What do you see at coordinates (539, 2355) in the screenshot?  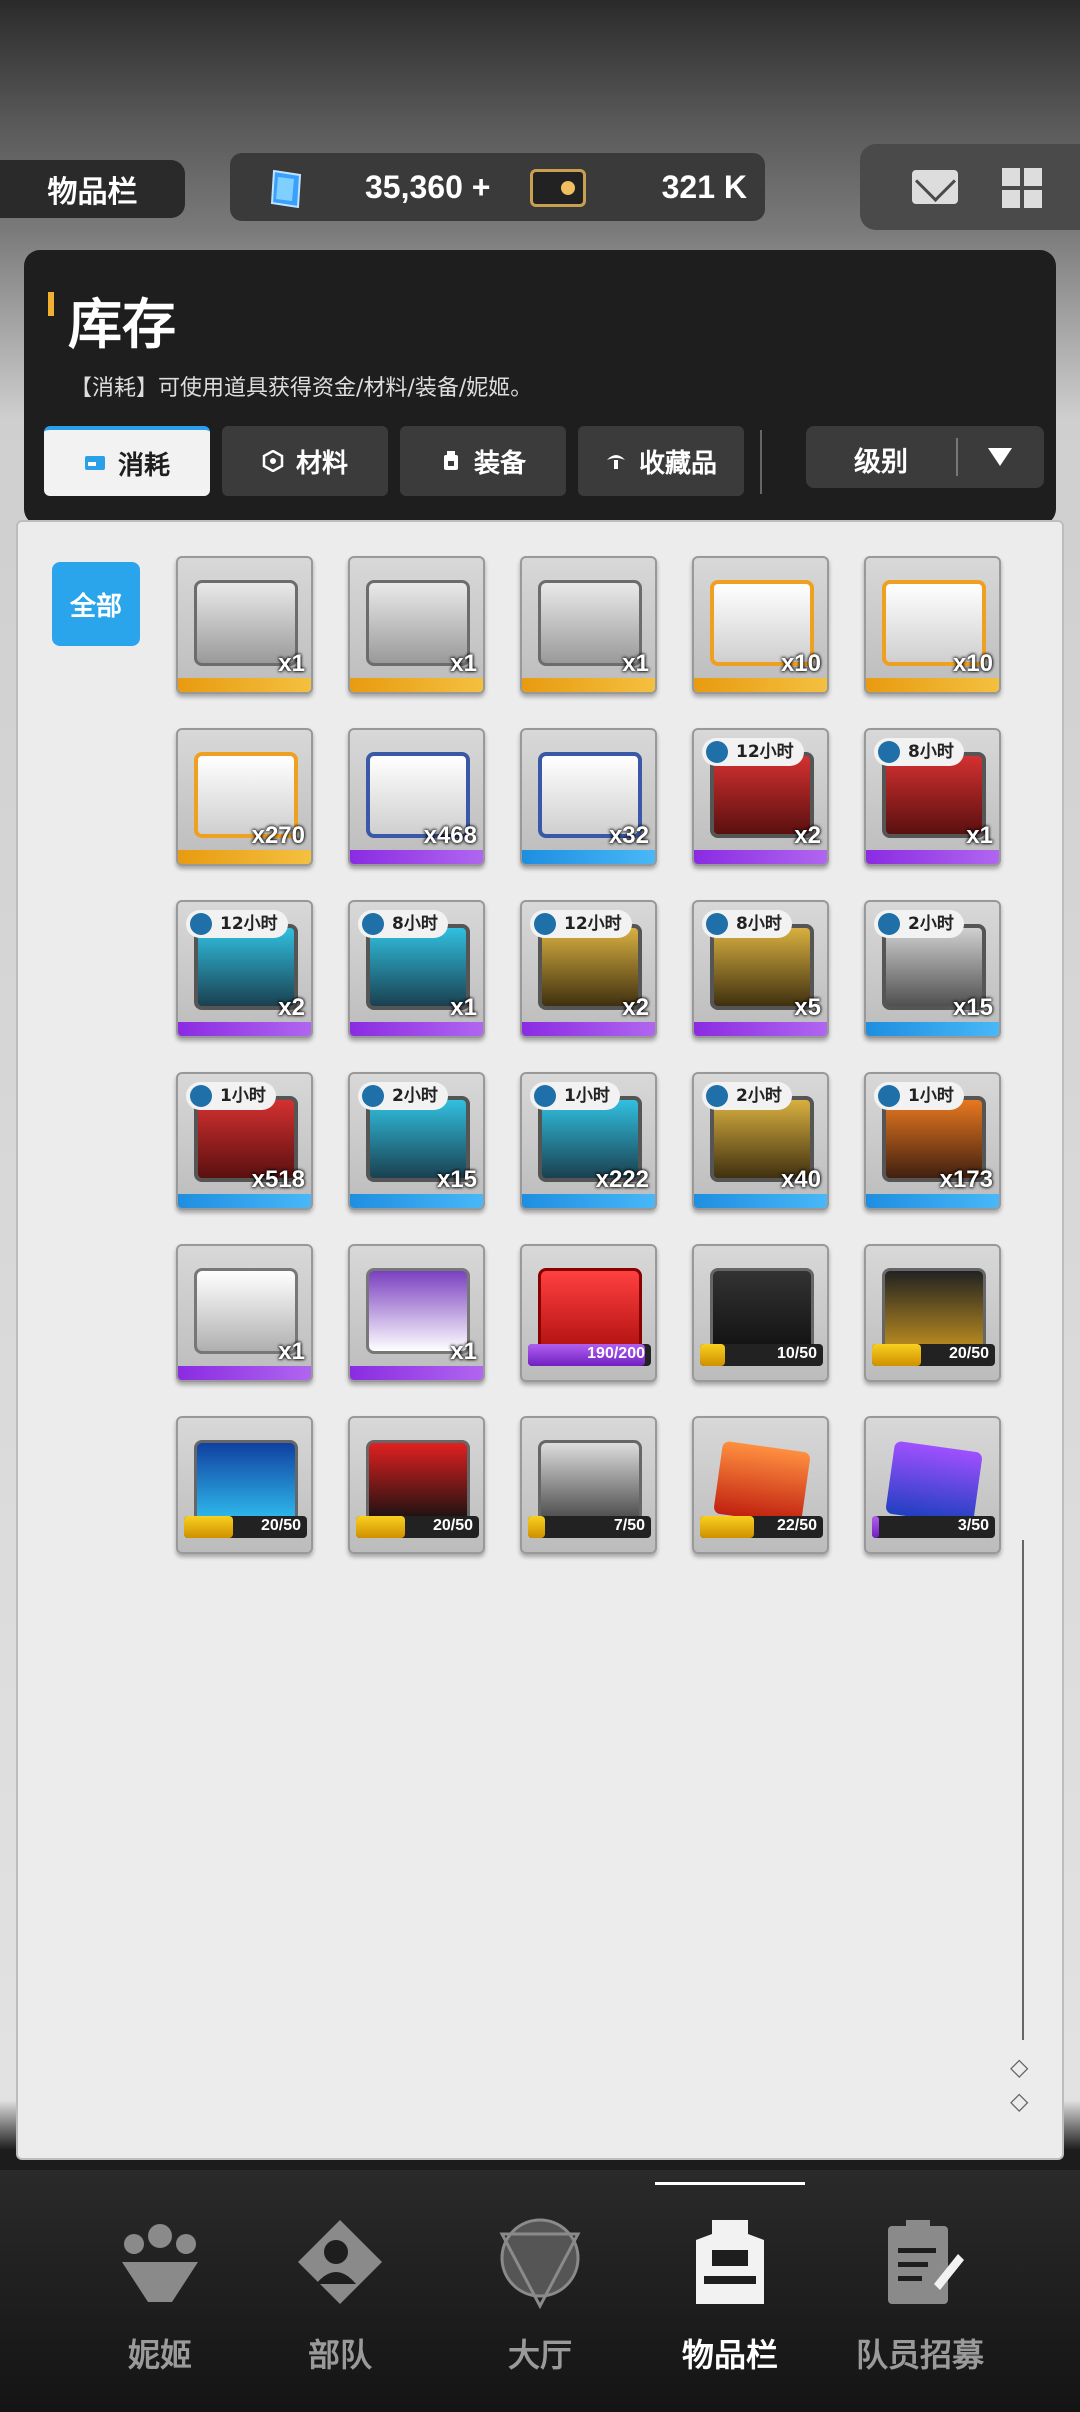 I see `nav-lobby-label: 大厅` at bounding box center [539, 2355].